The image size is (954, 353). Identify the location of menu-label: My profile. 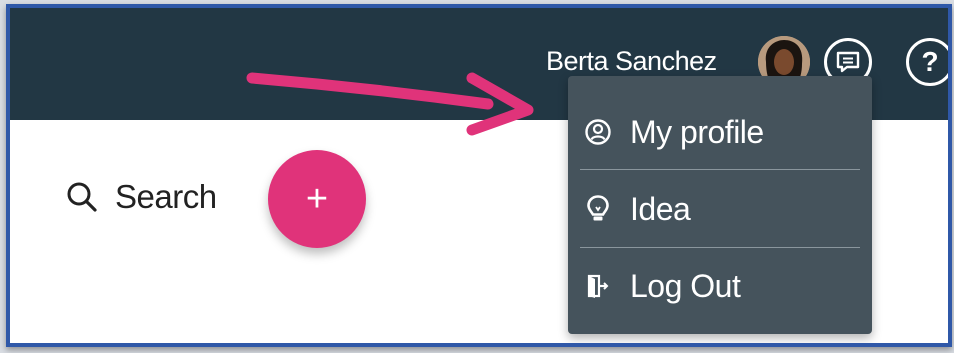
(697, 131).